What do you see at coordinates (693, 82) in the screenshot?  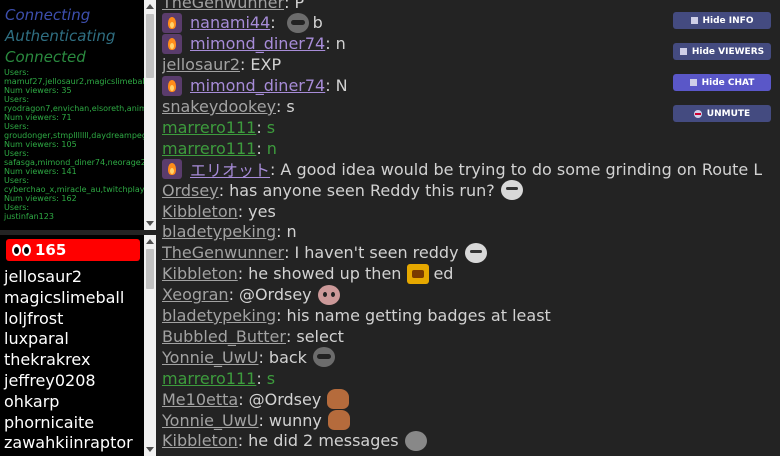 I see `square-icon` at bounding box center [693, 82].